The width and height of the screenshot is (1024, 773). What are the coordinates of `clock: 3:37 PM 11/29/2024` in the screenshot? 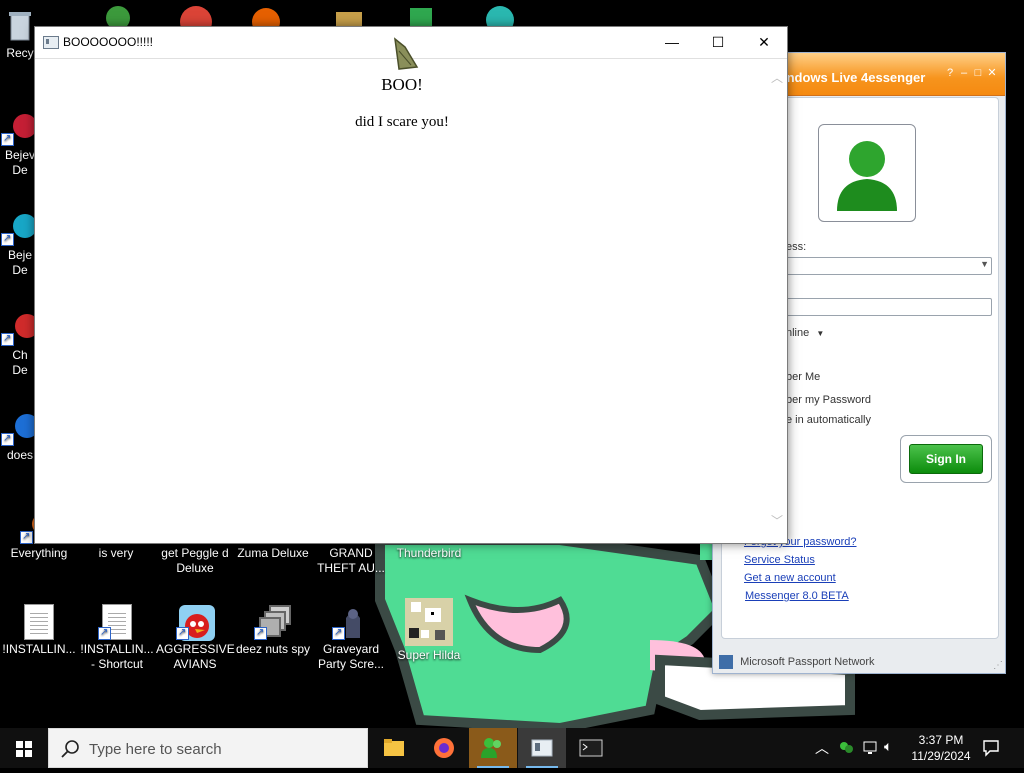 It's located at (941, 748).